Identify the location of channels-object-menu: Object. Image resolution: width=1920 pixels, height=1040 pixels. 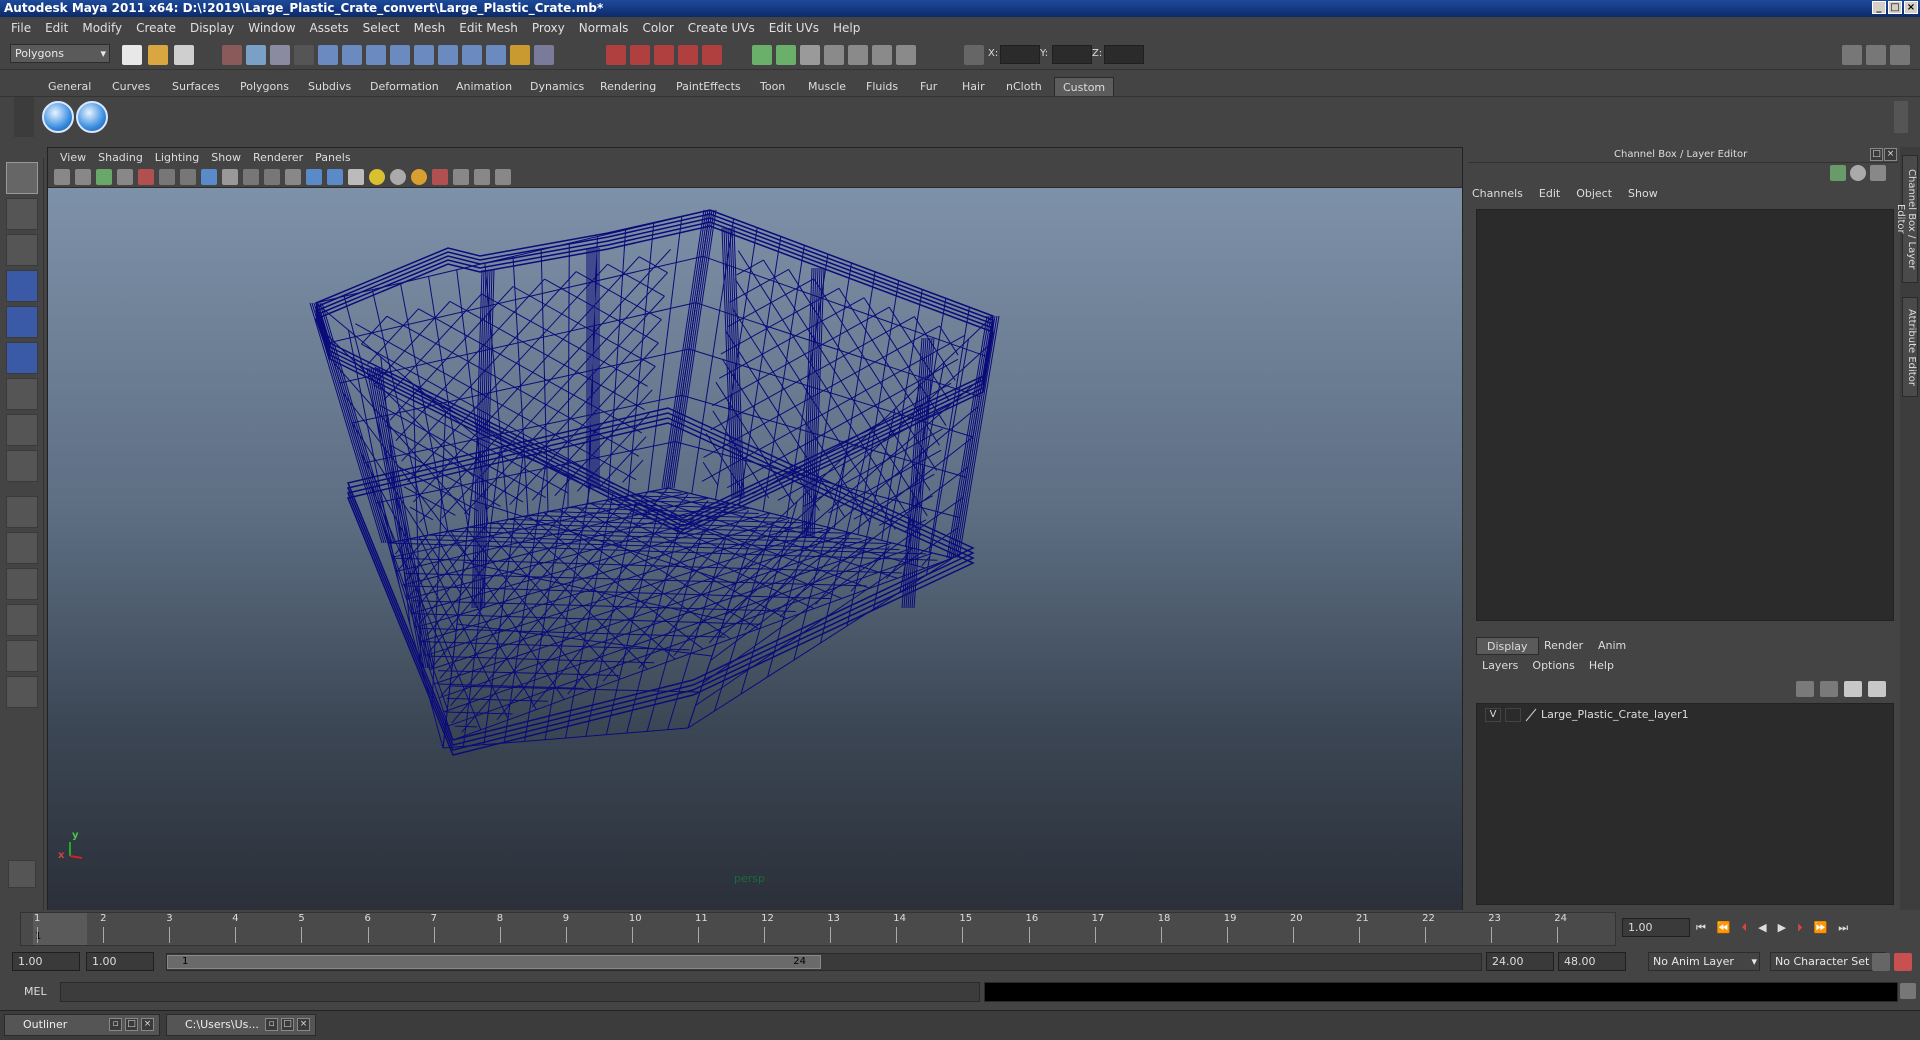
(1594, 193).